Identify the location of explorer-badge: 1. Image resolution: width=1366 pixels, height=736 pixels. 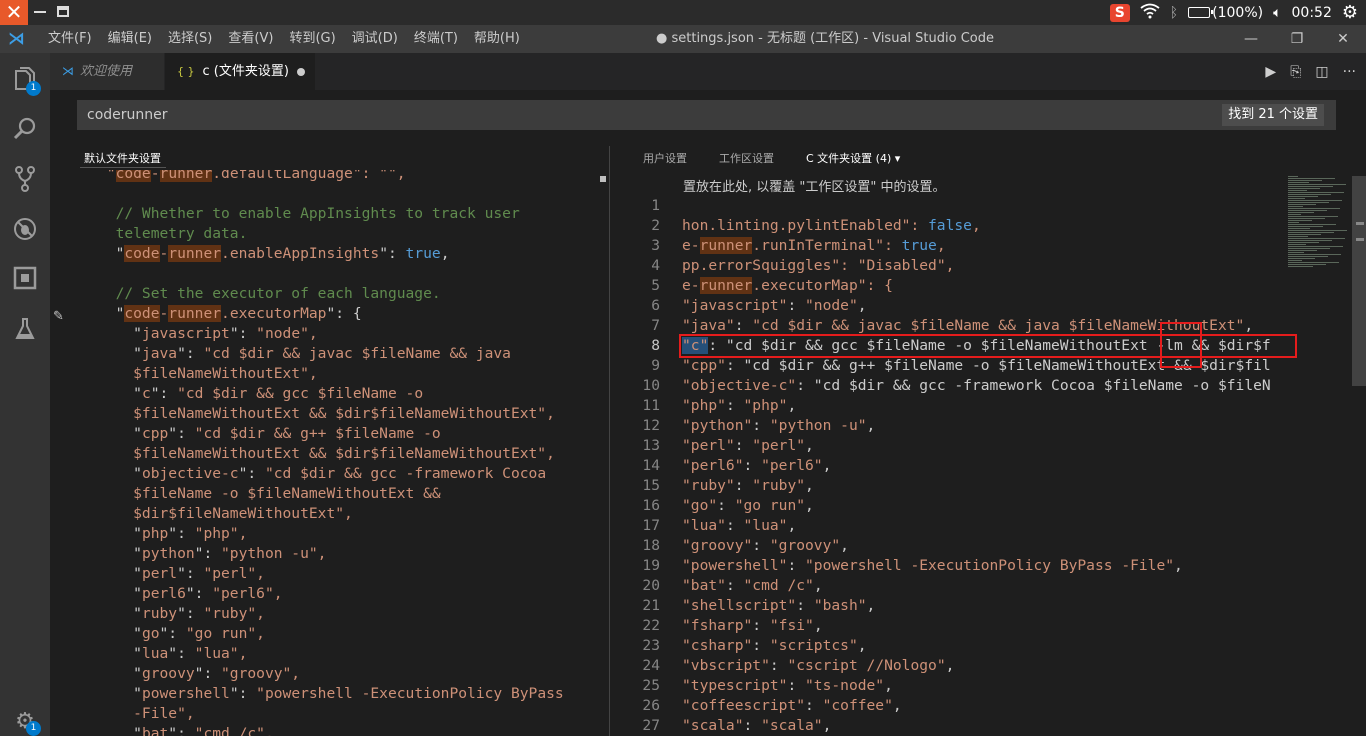
(33, 88).